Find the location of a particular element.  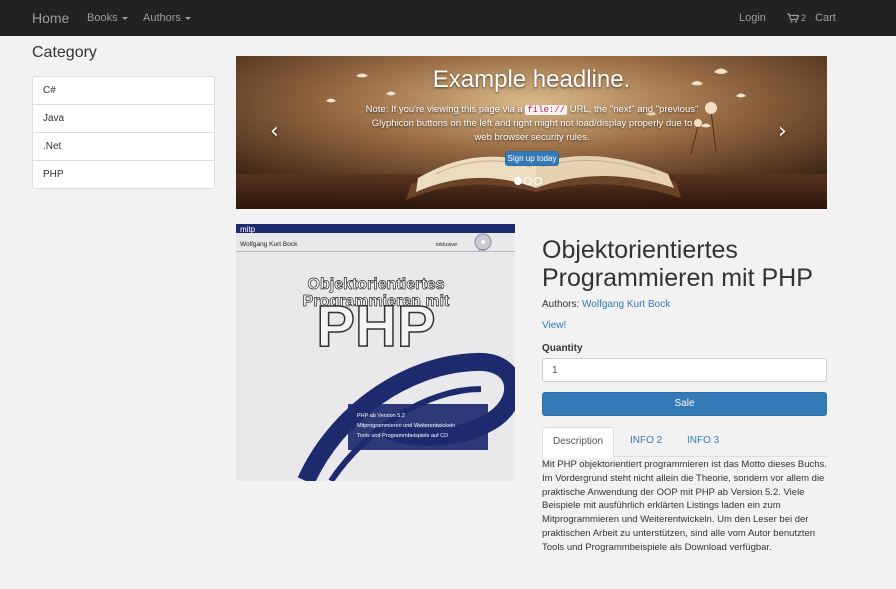

product-authors: Authors: Wolfgang Kurt Bock is located at coordinates (606, 304).